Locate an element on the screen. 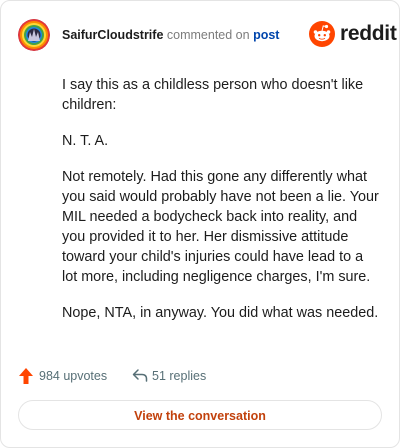  replies-count: 51 replies is located at coordinates (179, 376).